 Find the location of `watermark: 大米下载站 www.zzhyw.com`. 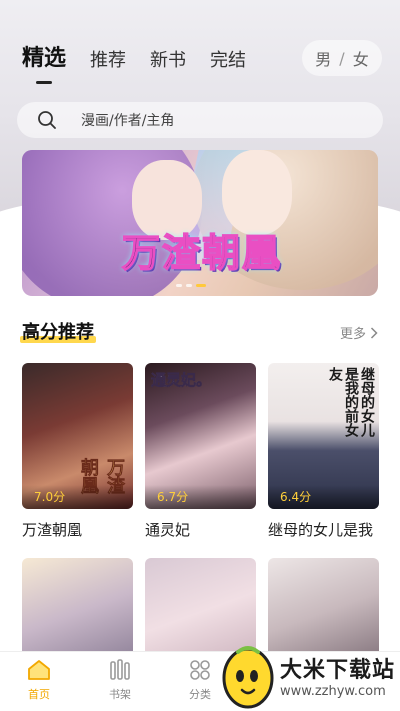

watermark: 大米下载站 www.zzhyw.com is located at coordinates (309, 675).